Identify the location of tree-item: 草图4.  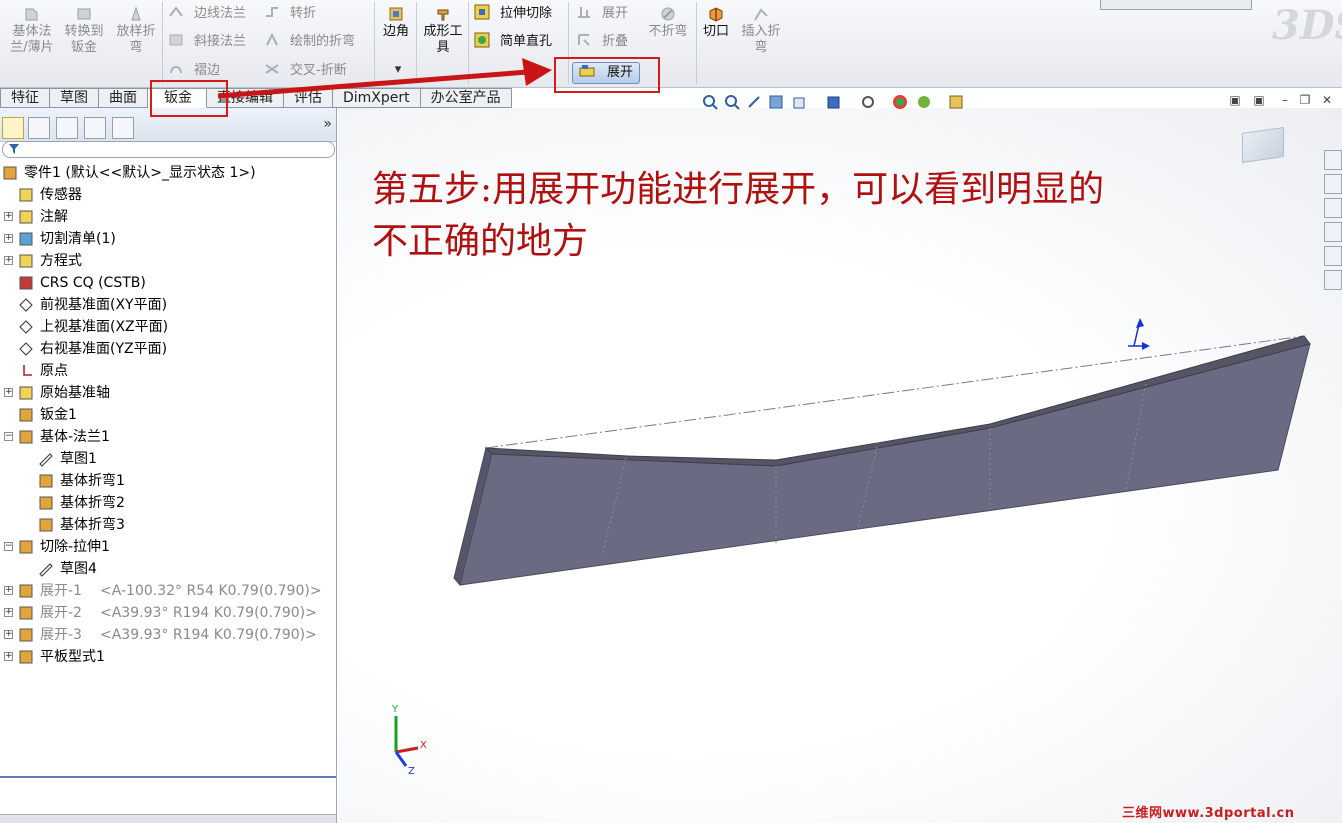
(168, 569).